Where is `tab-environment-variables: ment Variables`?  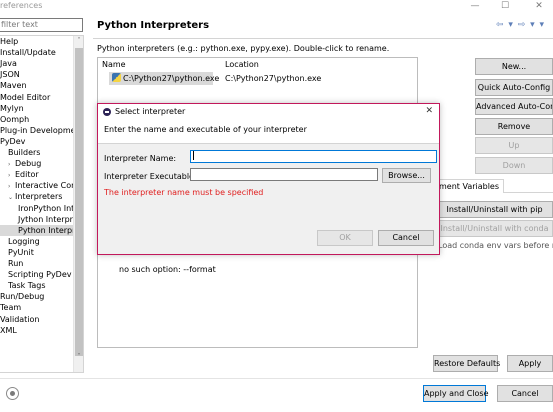
tab-environment-variables: ment Variables is located at coordinates (469, 186).